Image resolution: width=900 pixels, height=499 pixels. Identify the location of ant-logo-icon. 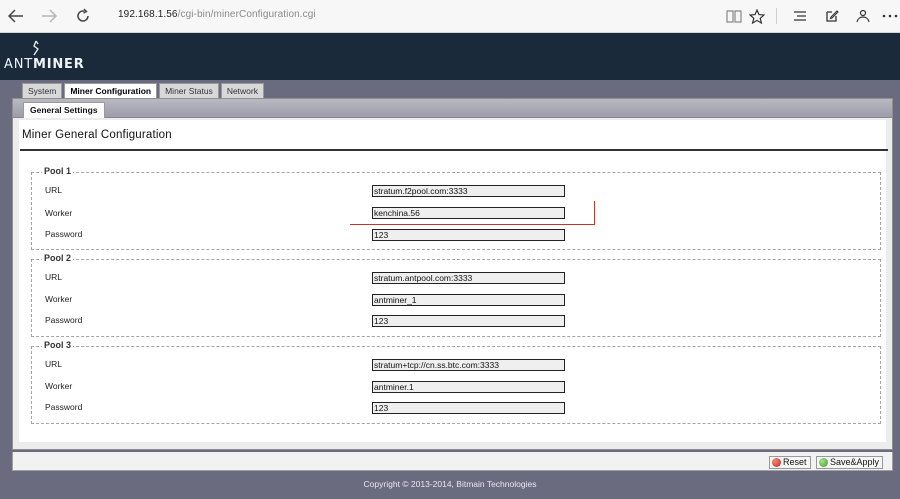
(36, 48).